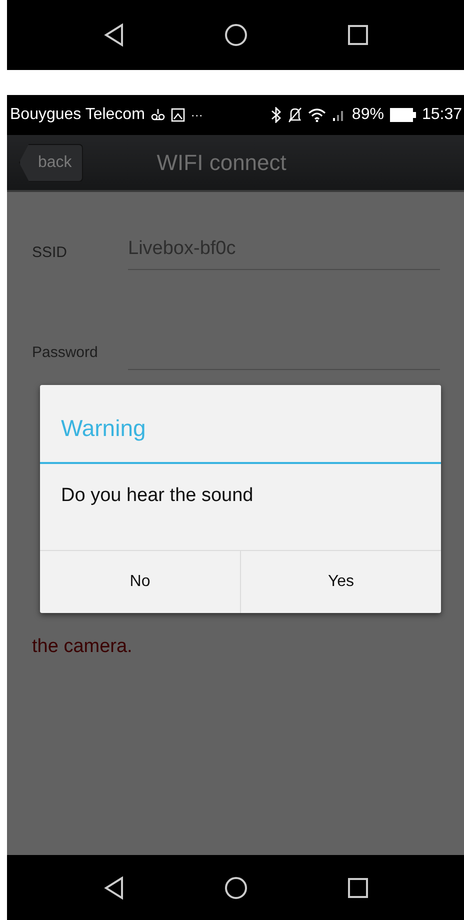 The height and width of the screenshot is (920, 464). What do you see at coordinates (82, 647) in the screenshot?
I see `instruction-text: the camera.` at bounding box center [82, 647].